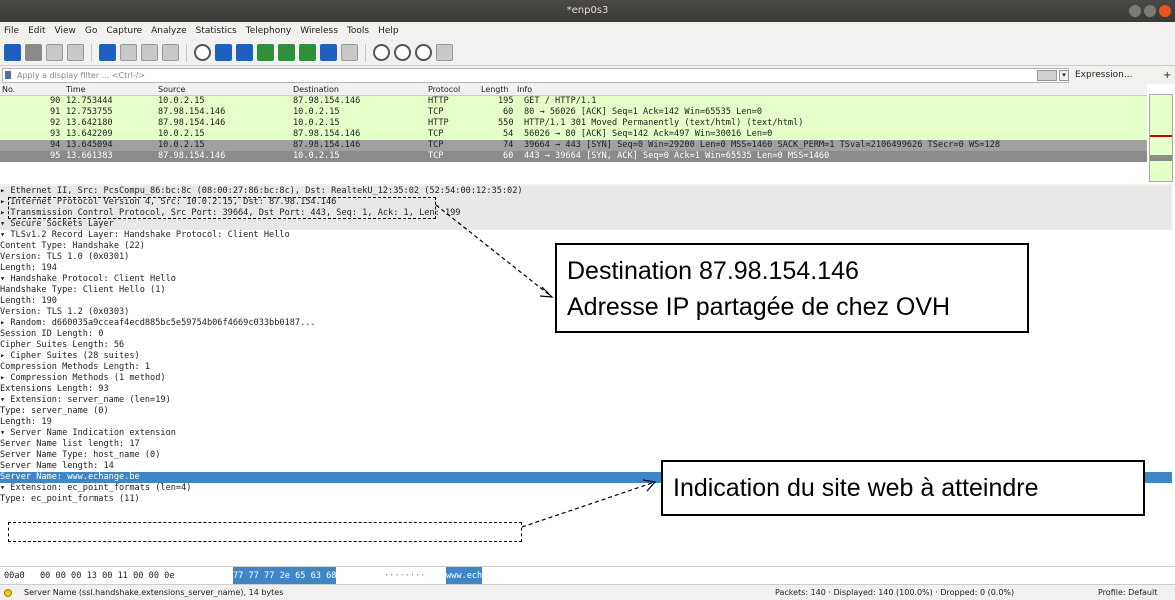 The image size is (1175, 600). Describe the element at coordinates (285, 576) in the screenshot. I see `bytes-hex-selected: 77 77 77 2e 65 63 68` at that location.